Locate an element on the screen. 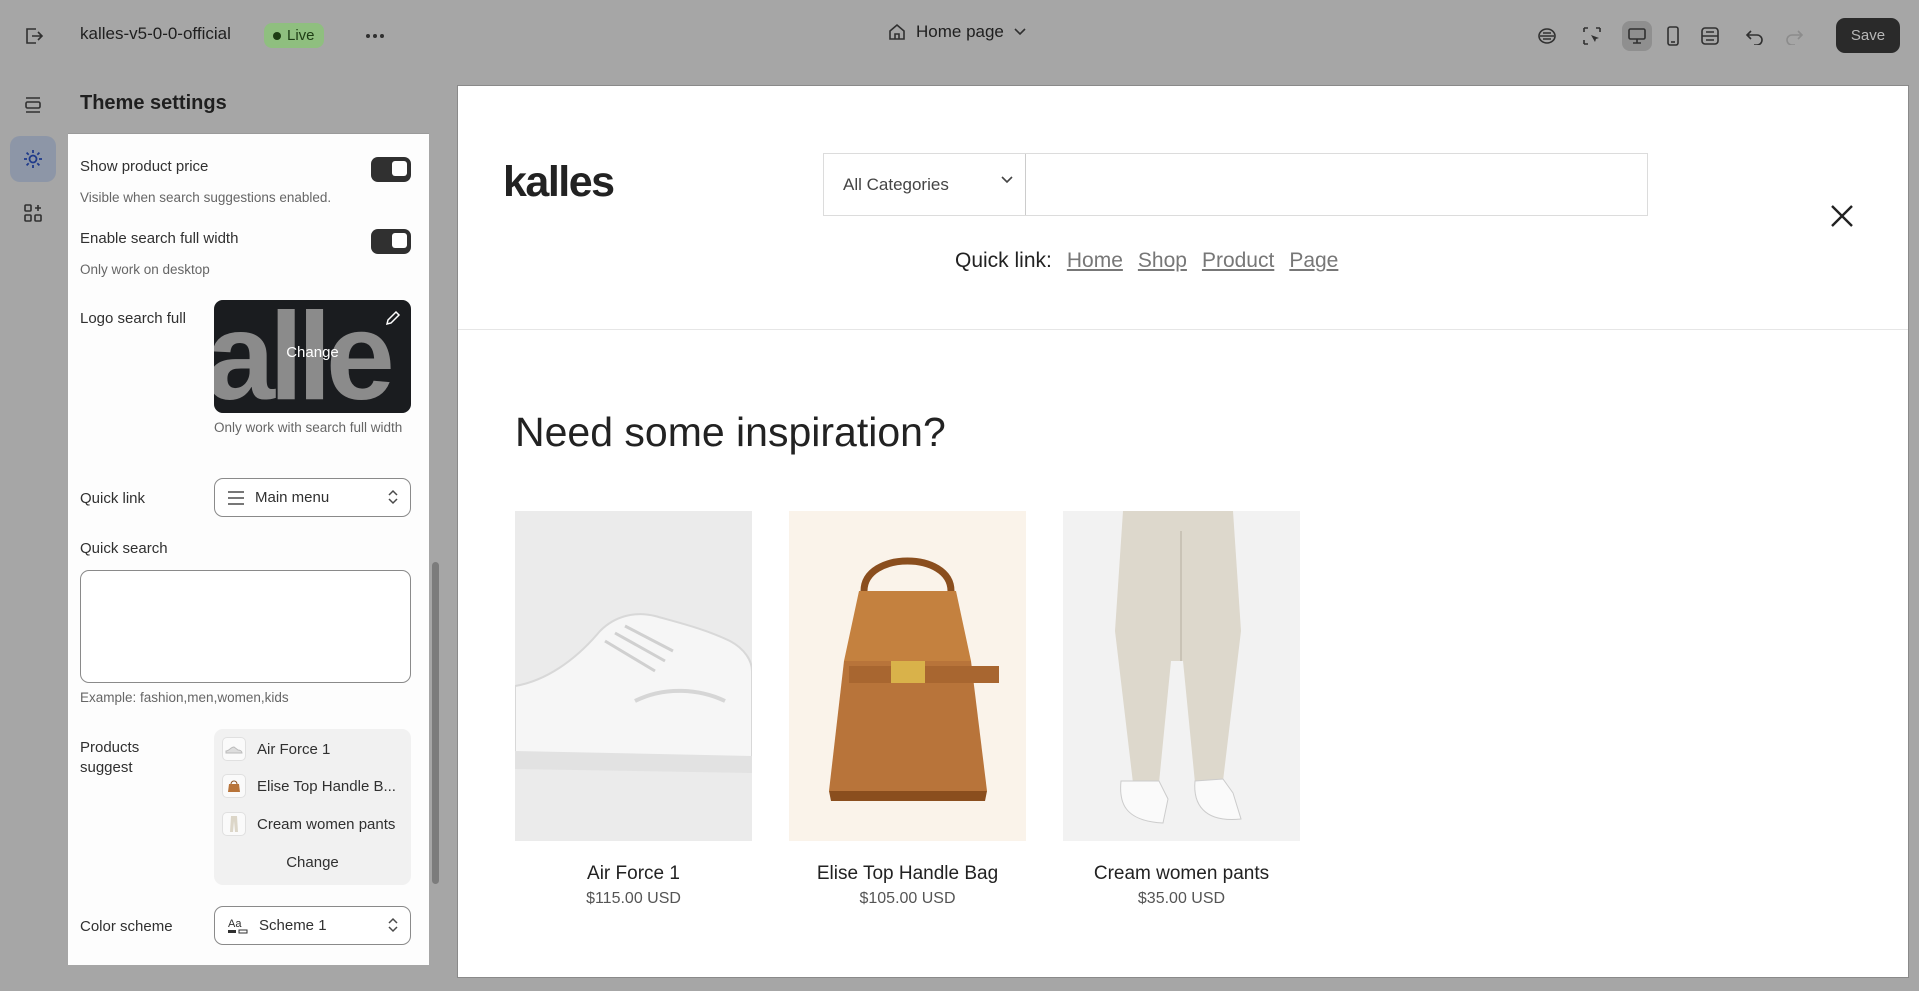 The height and width of the screenshot is (991, 1919). product-card: Elise Top Handle Bag $105.00 USD is located at coordinates (907, 709).